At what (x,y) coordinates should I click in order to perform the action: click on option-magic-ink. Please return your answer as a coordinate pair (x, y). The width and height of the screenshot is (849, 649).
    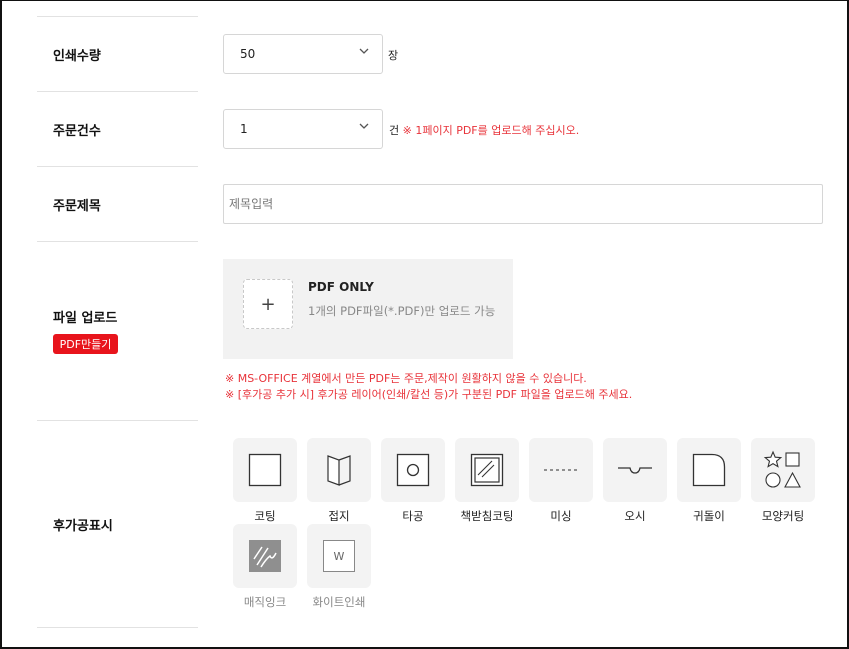
    Looking at the image, I should click on (265, 556).